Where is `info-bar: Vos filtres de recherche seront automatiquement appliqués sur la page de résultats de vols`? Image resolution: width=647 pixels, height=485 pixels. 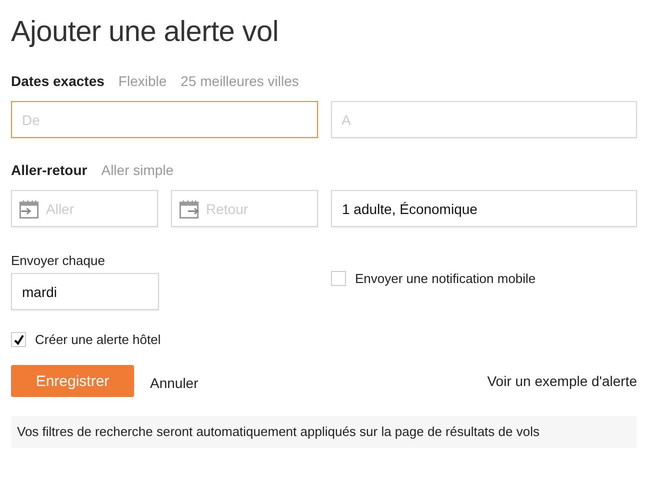 info-bar: Vos filtres de recherche seront automatiquement appliqués sur la page de résultats de vols is located at coordinates (324, 432).